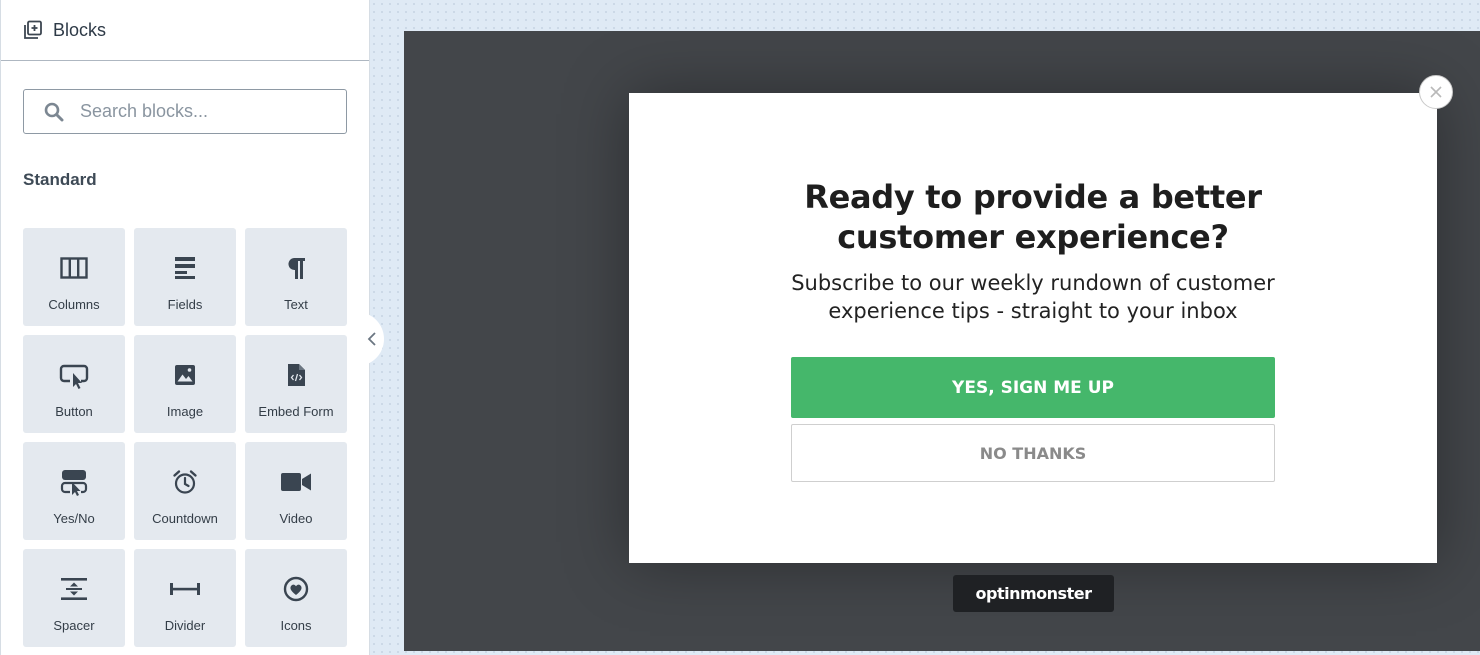 This screenshot has width=1480, height=655. I want to click on search-input, so click(200, 111).